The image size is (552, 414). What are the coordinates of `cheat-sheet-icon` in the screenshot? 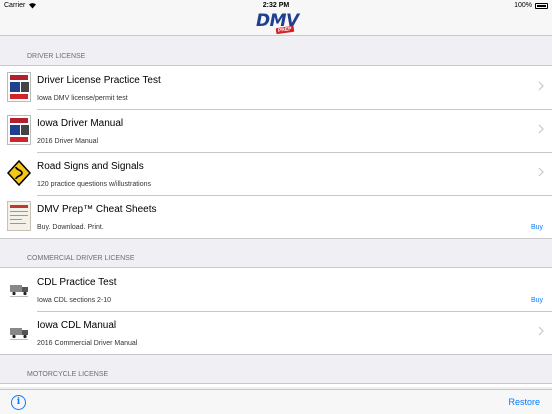 It's located at (19, 216).